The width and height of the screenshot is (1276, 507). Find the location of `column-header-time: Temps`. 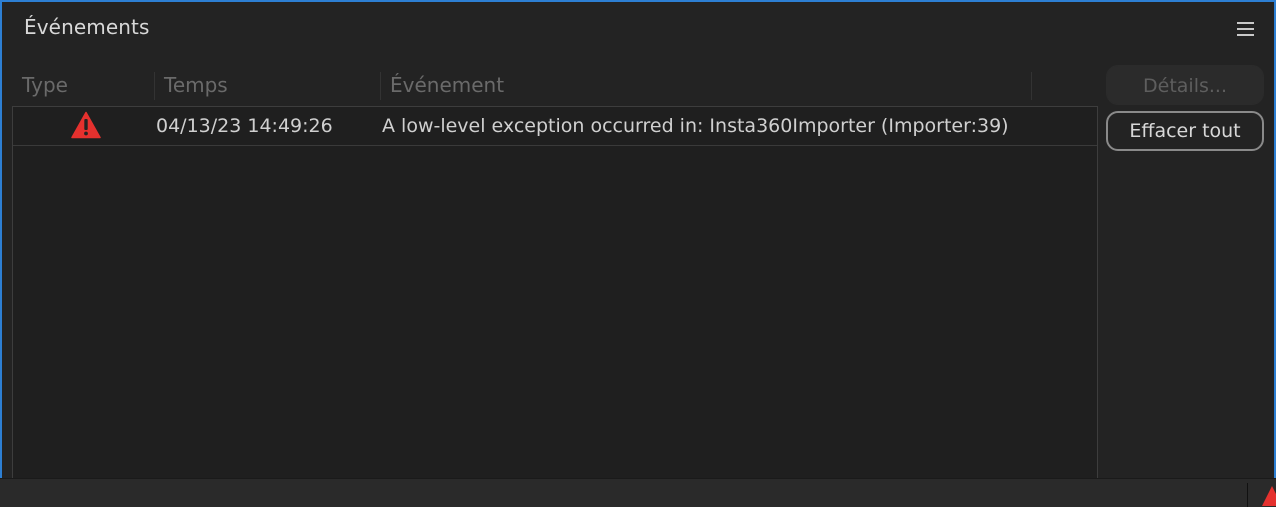

column-header-time: Temps is located at coordinates (196, 85).